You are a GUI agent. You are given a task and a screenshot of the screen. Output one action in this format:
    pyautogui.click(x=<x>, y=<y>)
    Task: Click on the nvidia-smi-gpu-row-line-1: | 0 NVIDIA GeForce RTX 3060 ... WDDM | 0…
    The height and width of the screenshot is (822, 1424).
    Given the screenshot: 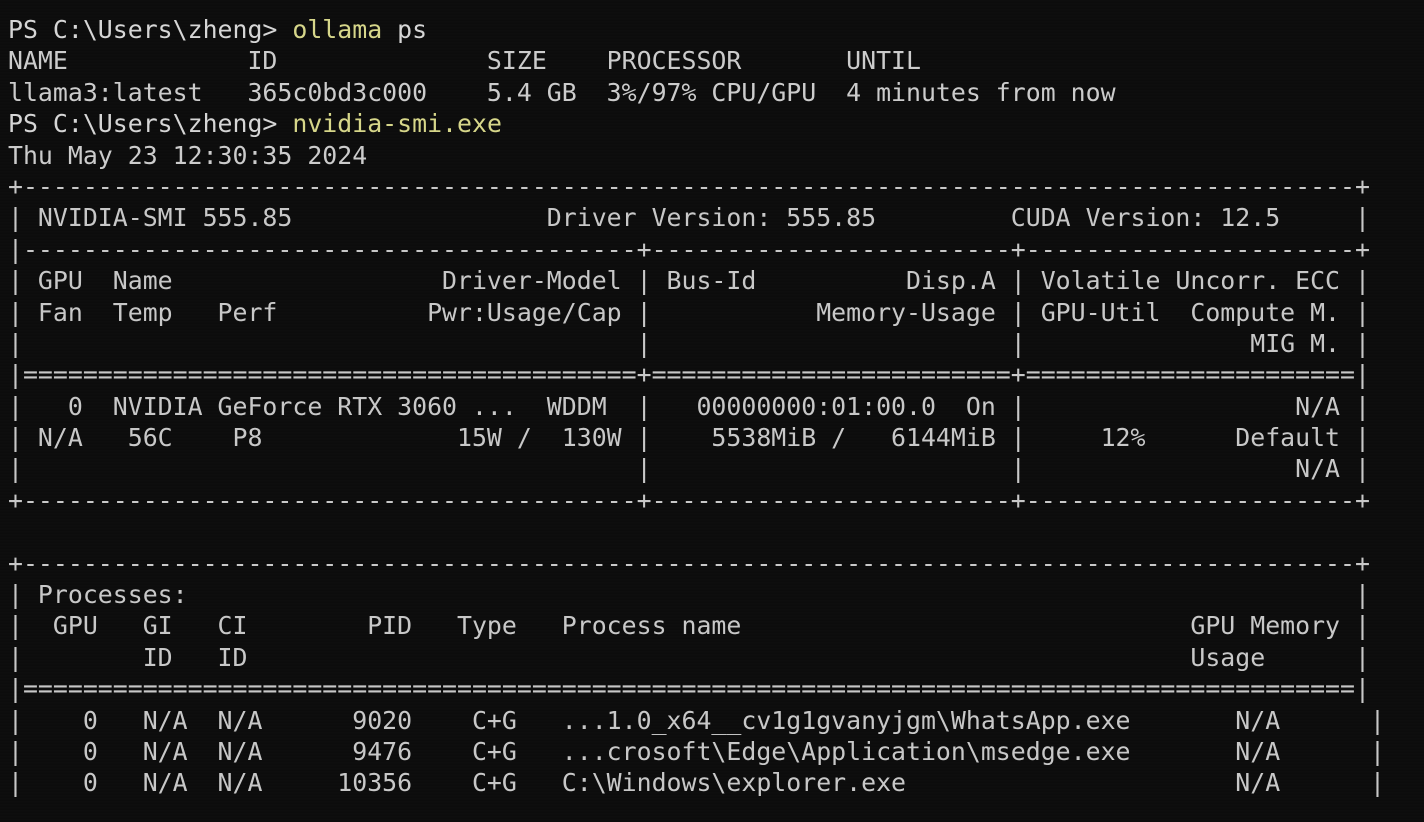 What is the action you would take?
    pyautogui.click(x=689, y=406)
    